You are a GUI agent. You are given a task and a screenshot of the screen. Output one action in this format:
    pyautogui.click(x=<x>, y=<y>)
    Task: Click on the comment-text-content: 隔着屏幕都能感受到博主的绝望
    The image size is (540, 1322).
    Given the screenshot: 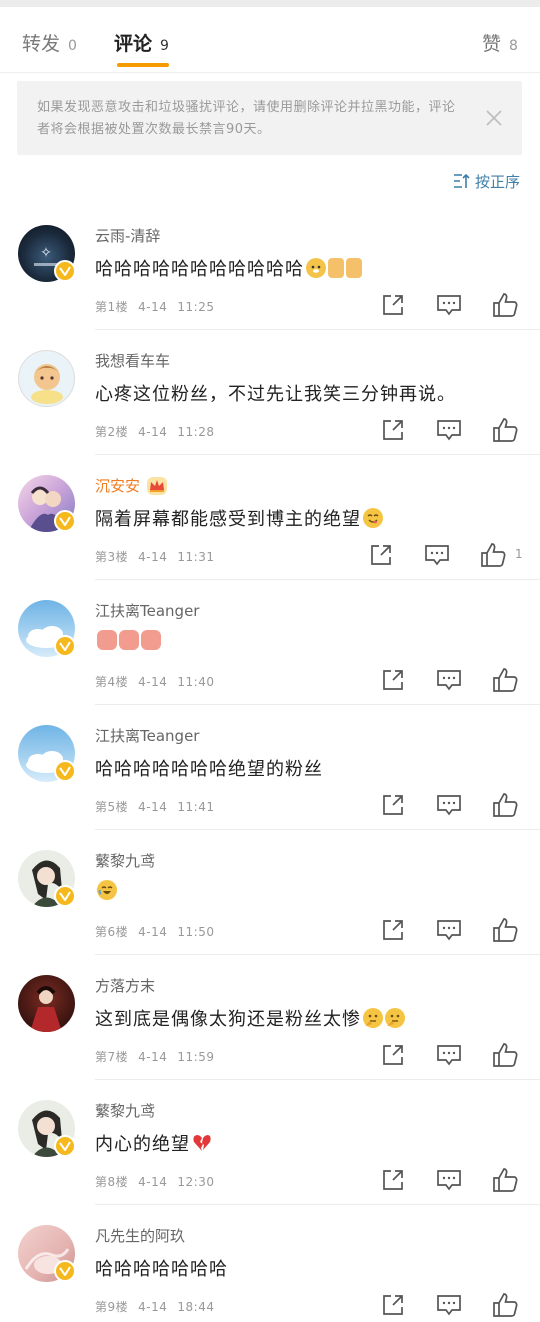 What is the action you would take?
    pyautogui.click(x=228, y=519)
    